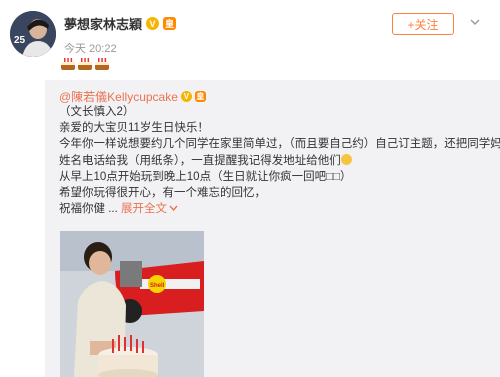  Describe the element at coordinates (205, 176) in the screenshot. I see `repost-text-line: 从早上10点开始玩到晚上10点（生日就让你疯一回吧□□）` at that location.